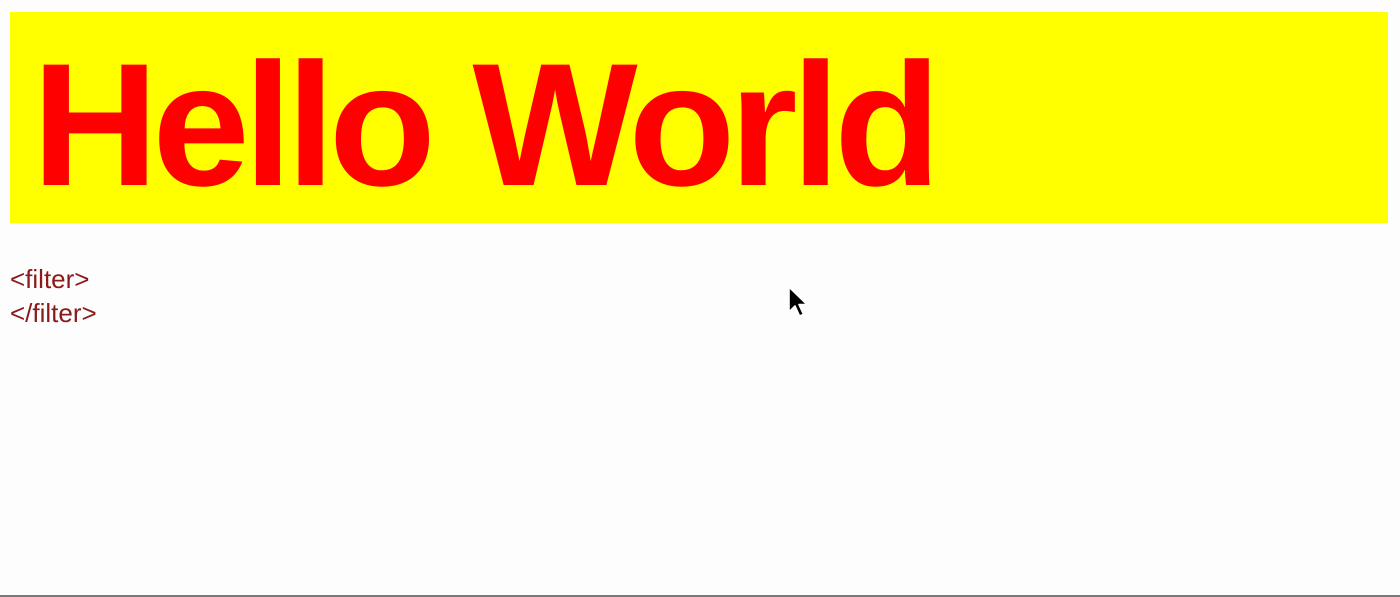 This screenshot has width=1400, height=597. I want to click on mouse-pointer-icon, so click(798, 301).